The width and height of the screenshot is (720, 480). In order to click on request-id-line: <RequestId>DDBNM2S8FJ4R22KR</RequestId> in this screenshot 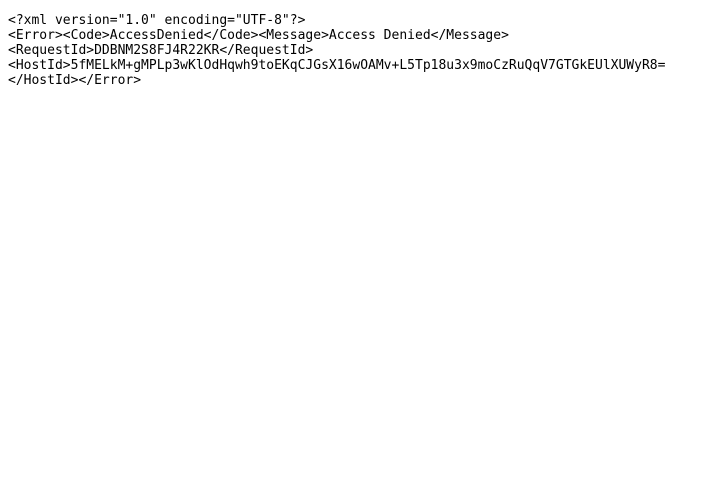, I will do `click(161, 50)`.